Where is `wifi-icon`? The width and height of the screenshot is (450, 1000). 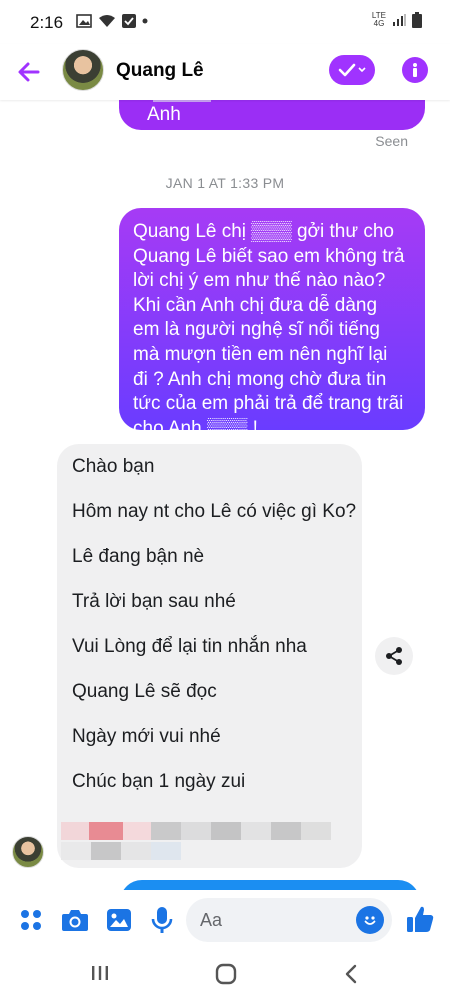 wifi-icon is located at coordinates (107, 21).